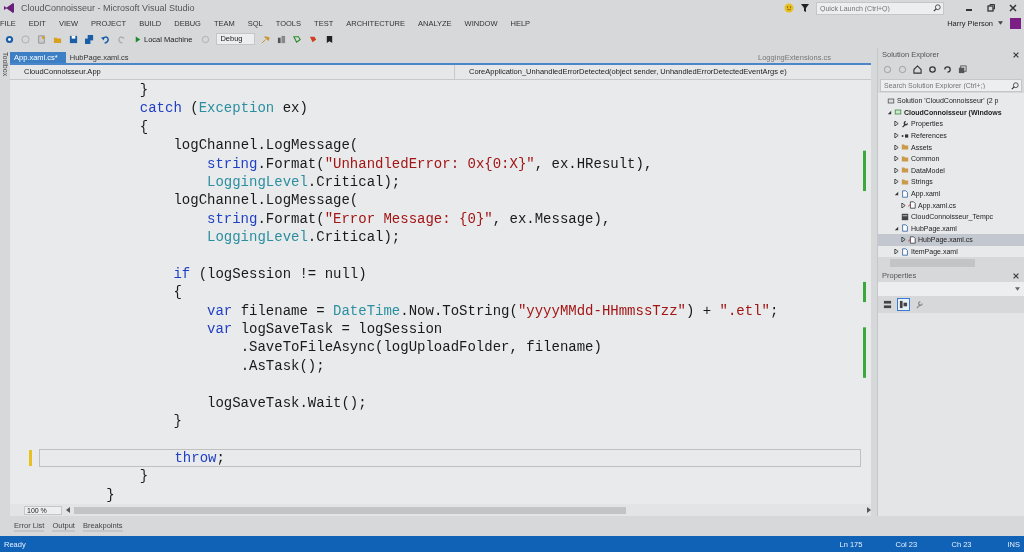 This screenshot has height=552, width=1024. Describe the element at coordinates (789, 8) in the screenshot. I see `smiley-icon` at that location.